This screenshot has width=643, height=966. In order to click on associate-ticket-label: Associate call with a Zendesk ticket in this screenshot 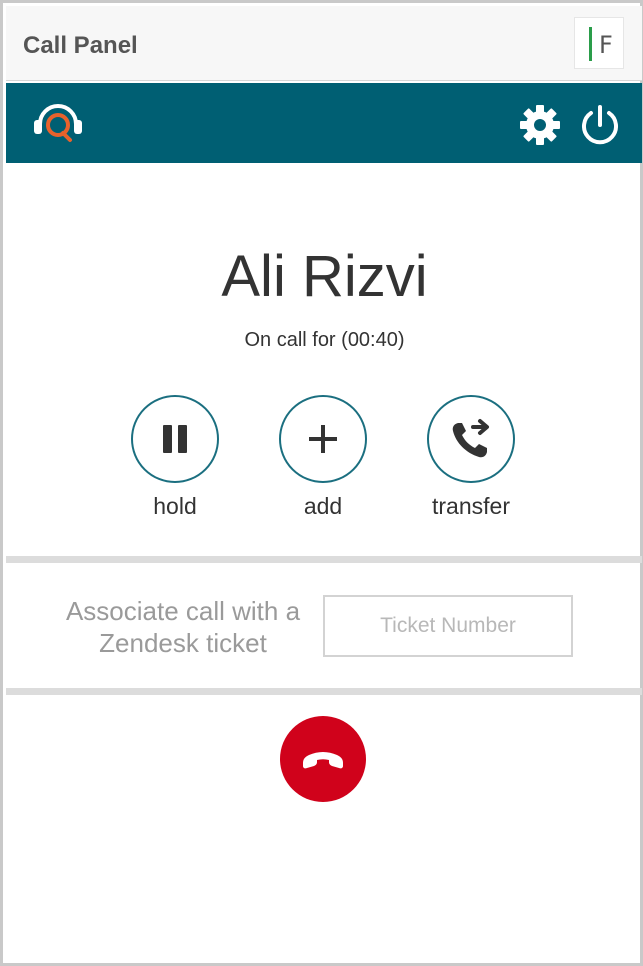, I will do `click(183, 627)`.